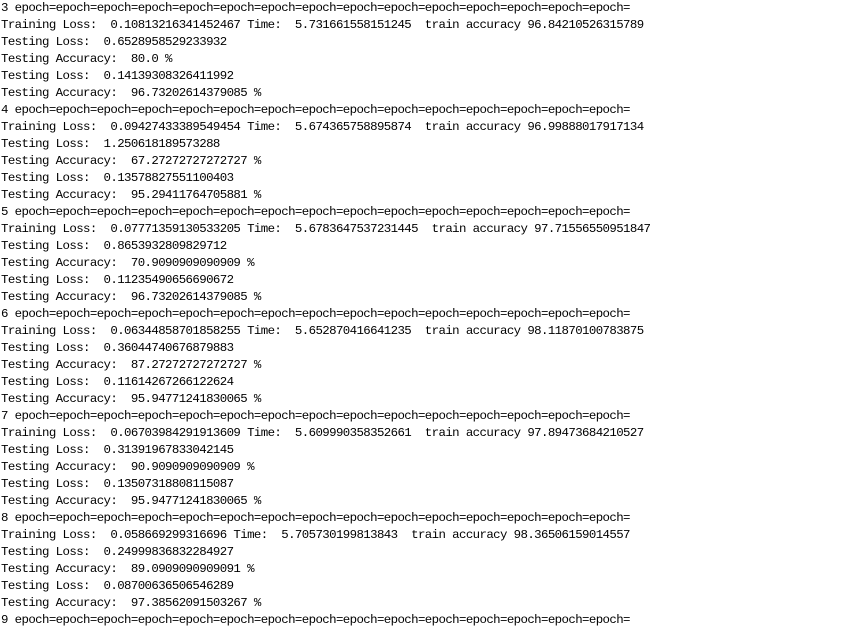  Describe the element at coordinates (117, 280) in the screenshot. I see `testing-loss-line: Testing Loss: 0.11235490656690672` at that location.